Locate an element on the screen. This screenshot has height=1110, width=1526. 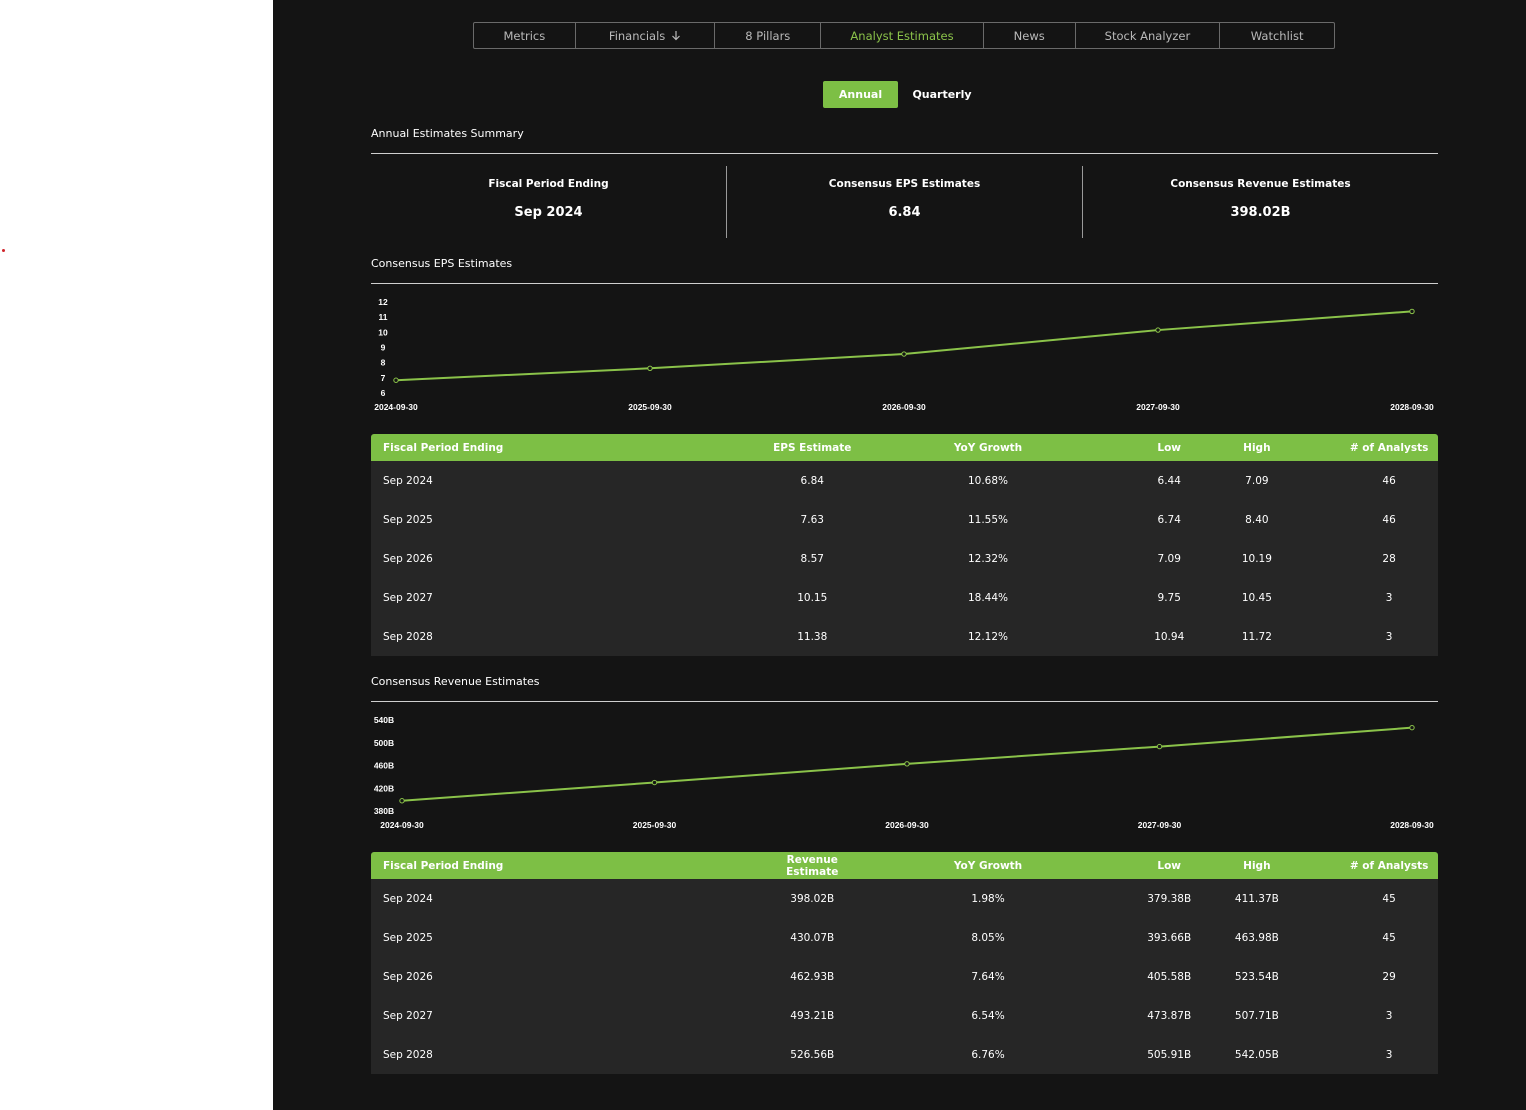
table-cell: 7.09 is located at coordinates (1257, 480).